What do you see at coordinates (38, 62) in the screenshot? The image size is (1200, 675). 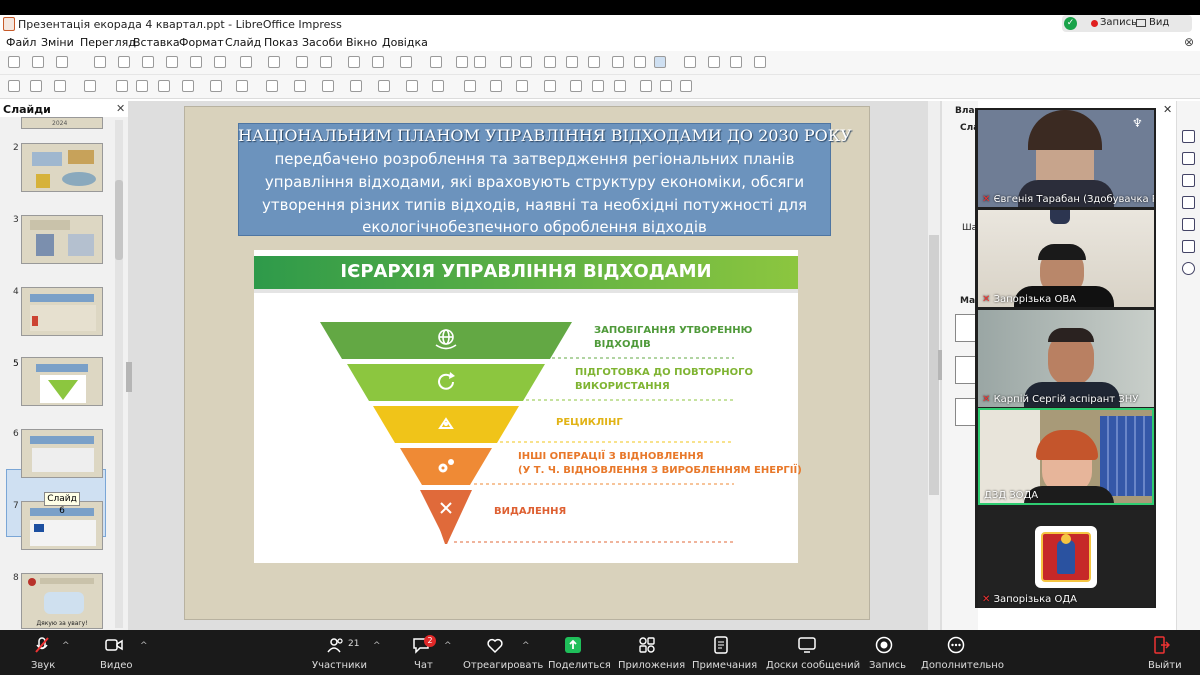 I see `open-icon` at bounding box center [38, 62].